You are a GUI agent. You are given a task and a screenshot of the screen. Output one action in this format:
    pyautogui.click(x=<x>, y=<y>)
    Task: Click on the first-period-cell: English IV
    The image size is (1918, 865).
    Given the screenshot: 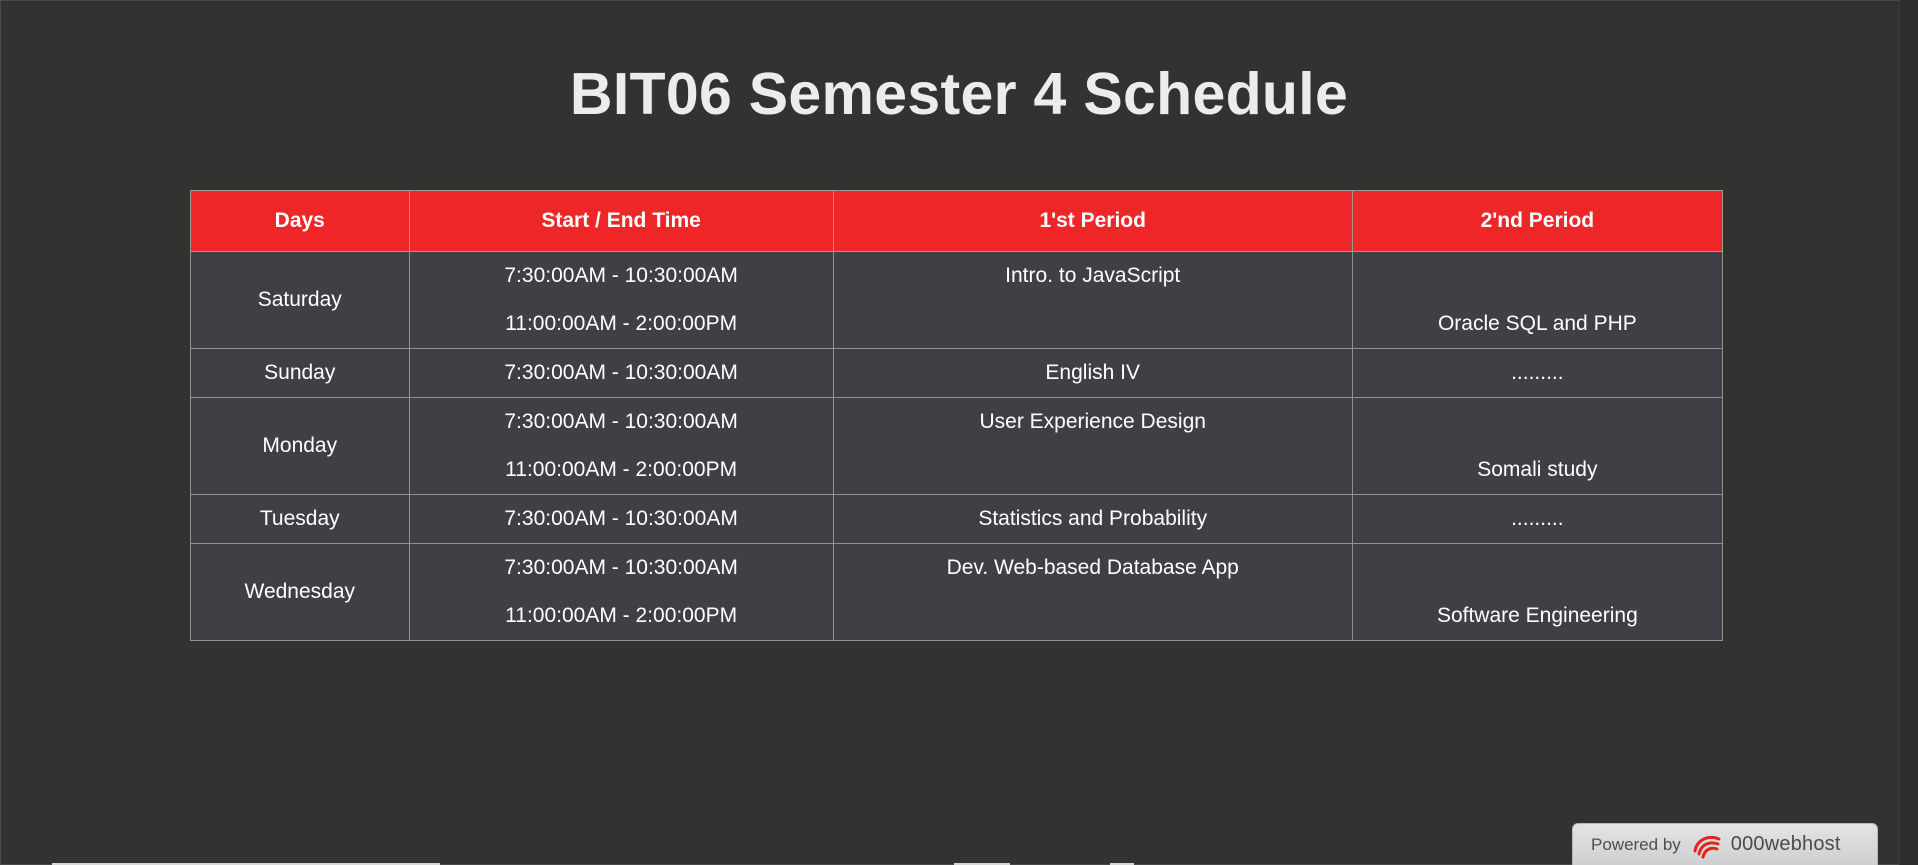 What is the action you would take?
    pyautogui.click(x=1092, y=373)
    